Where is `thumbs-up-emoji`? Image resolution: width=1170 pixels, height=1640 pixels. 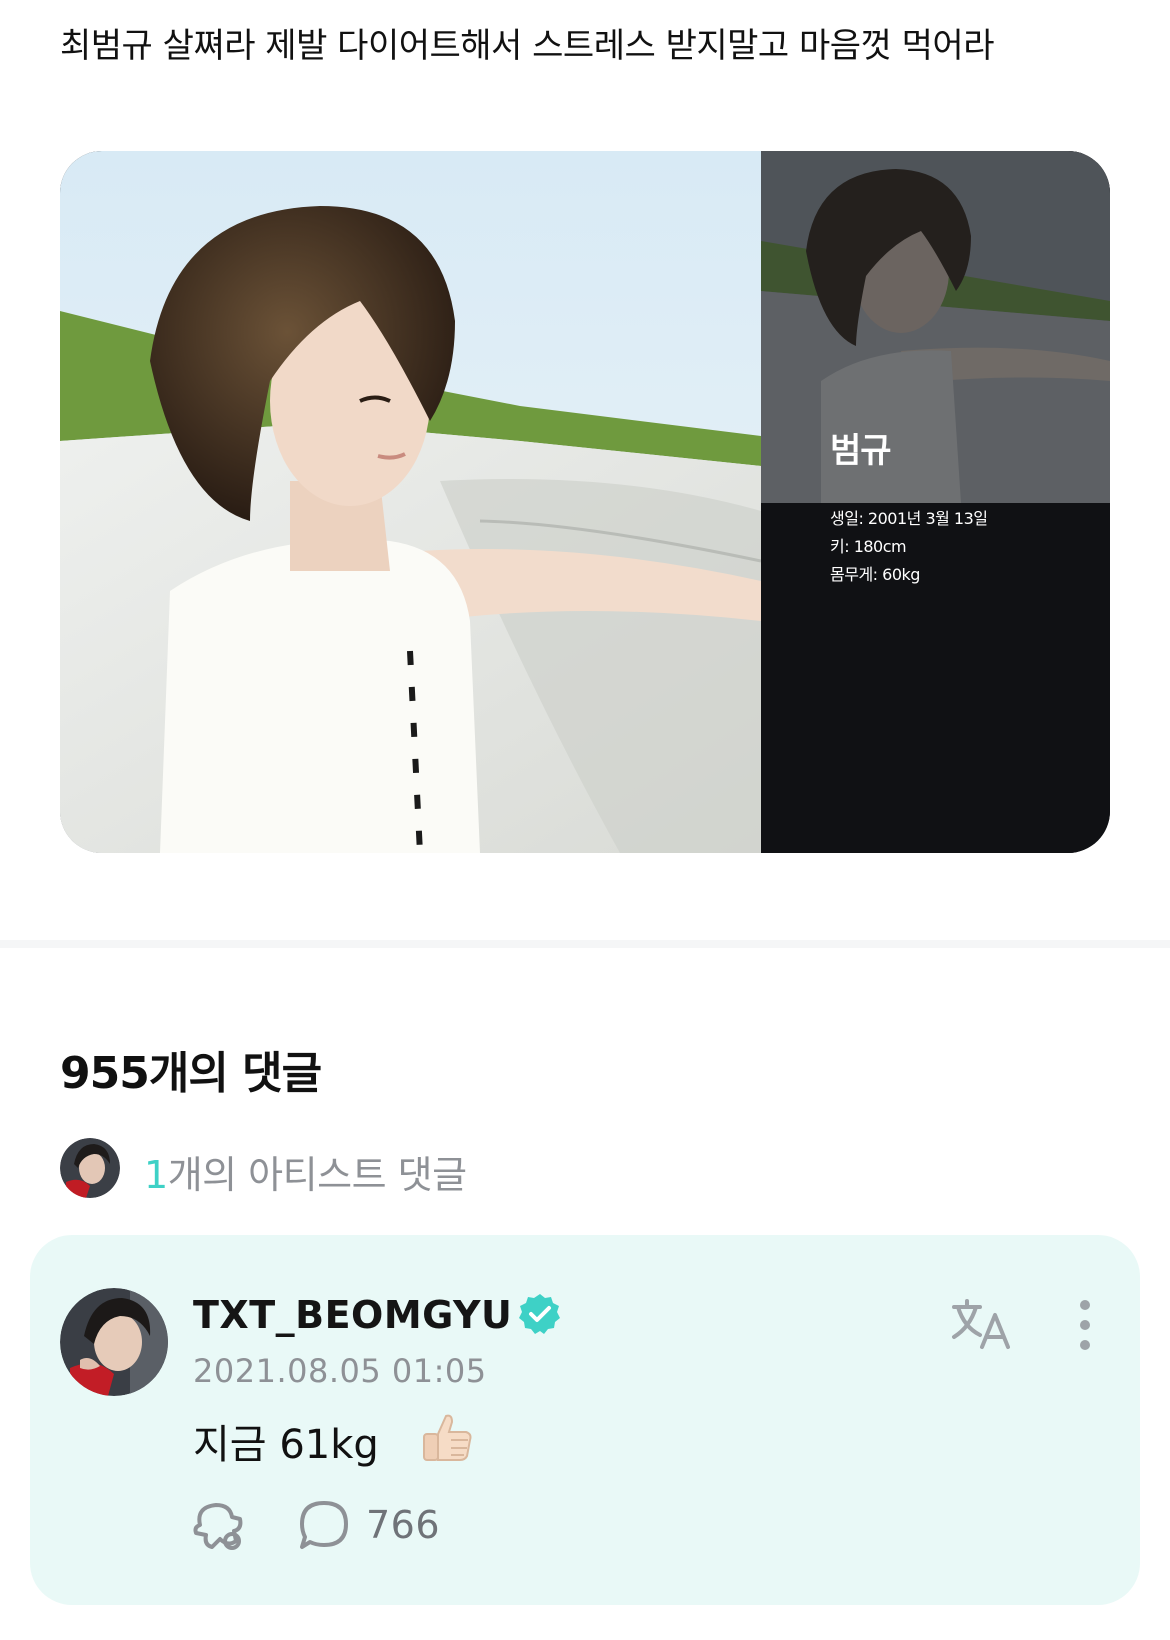 thumbs-up-emoji is located at coordinates (447, 1437).